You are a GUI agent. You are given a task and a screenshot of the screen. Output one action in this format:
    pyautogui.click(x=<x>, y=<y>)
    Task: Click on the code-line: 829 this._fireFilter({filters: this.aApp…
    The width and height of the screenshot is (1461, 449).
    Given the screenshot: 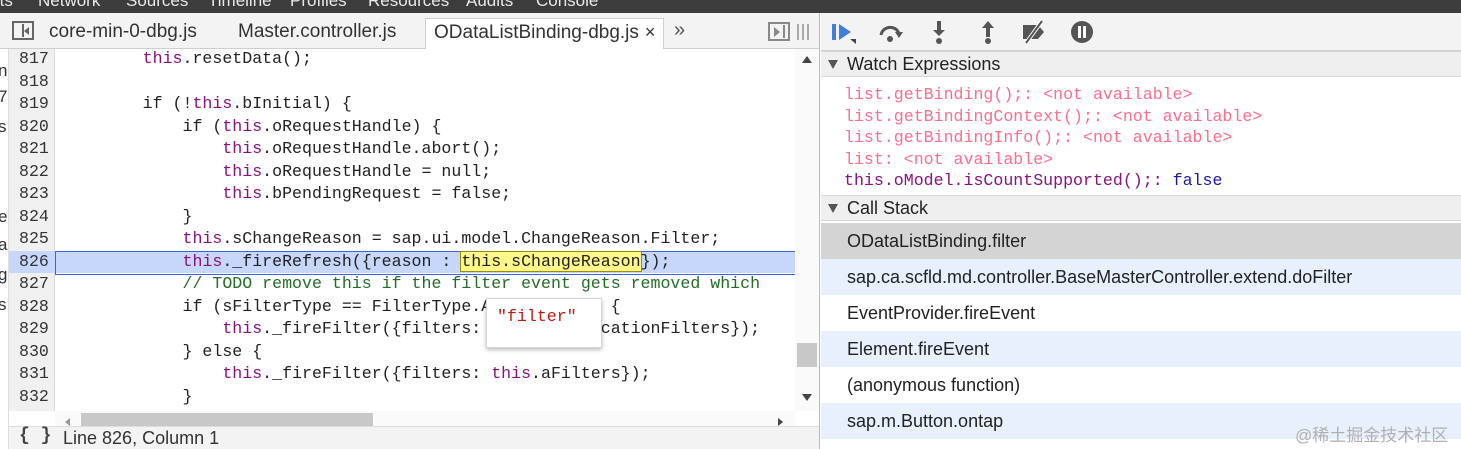 What is the action you would take?
    pyautogui.click(x=402, y=329)
    